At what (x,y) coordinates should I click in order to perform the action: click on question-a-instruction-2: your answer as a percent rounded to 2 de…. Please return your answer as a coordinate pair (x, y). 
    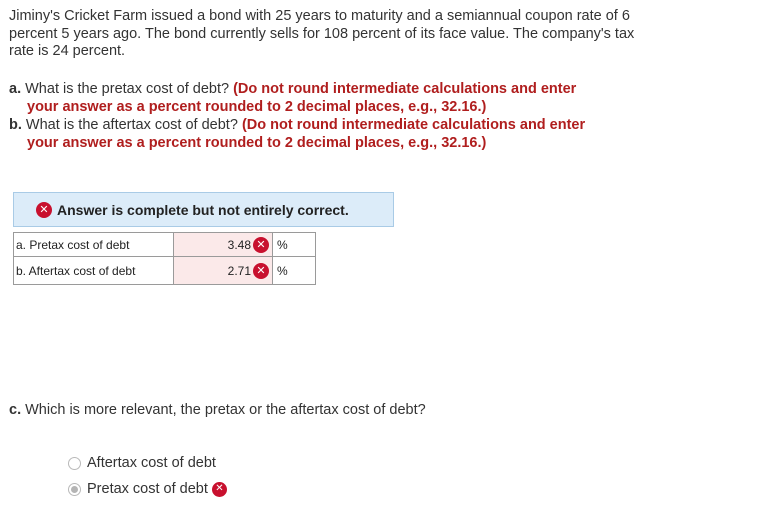
    Looking at the image, I should click on (257, 107).